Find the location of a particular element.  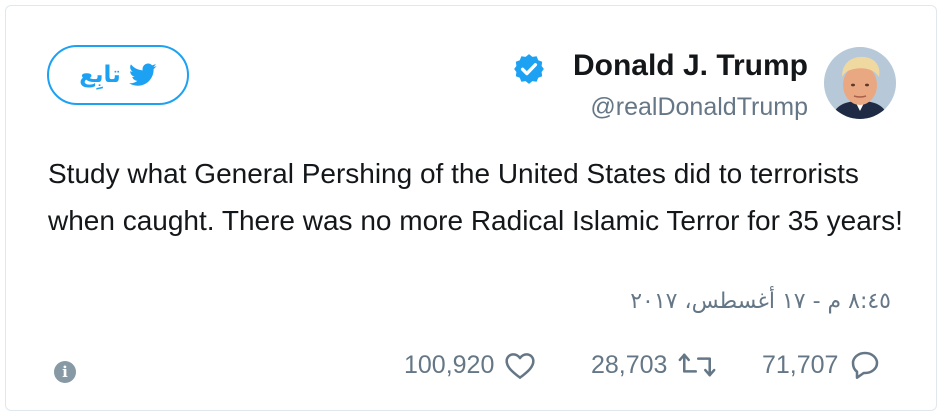

like-button: 100,920 is located at coordinates (470, 365).